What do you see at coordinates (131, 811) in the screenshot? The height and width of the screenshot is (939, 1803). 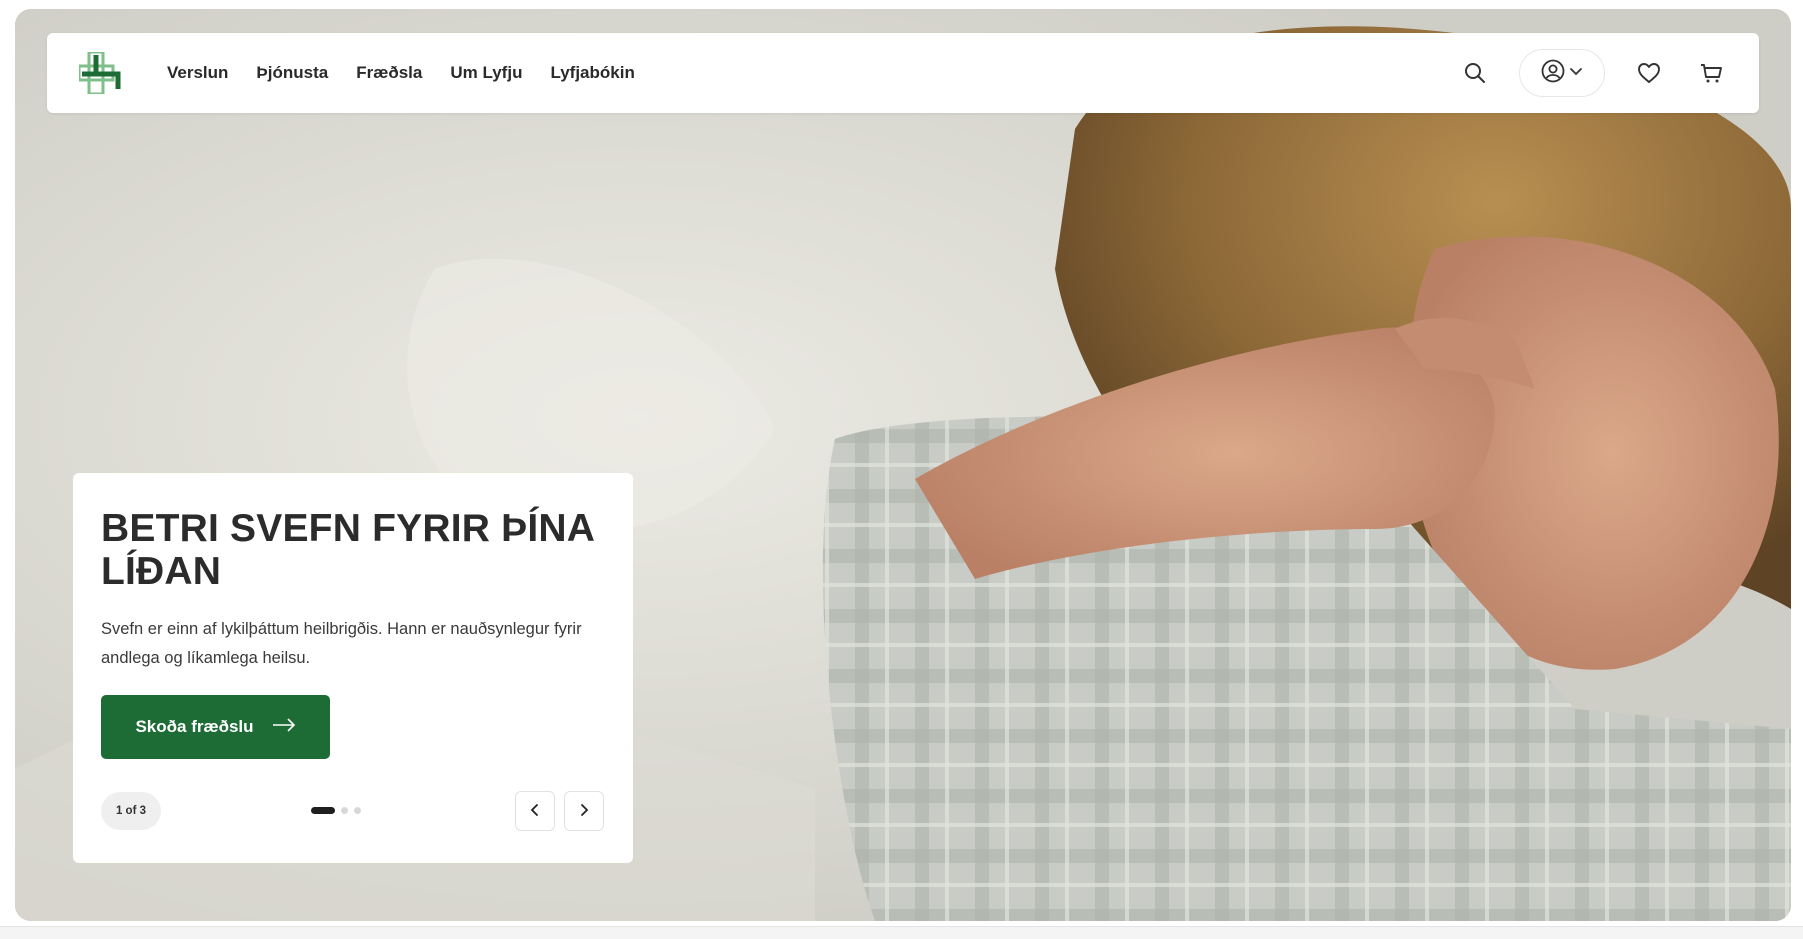 I see `slide-counter: 1 of 3` at bounding box center [131, 811].